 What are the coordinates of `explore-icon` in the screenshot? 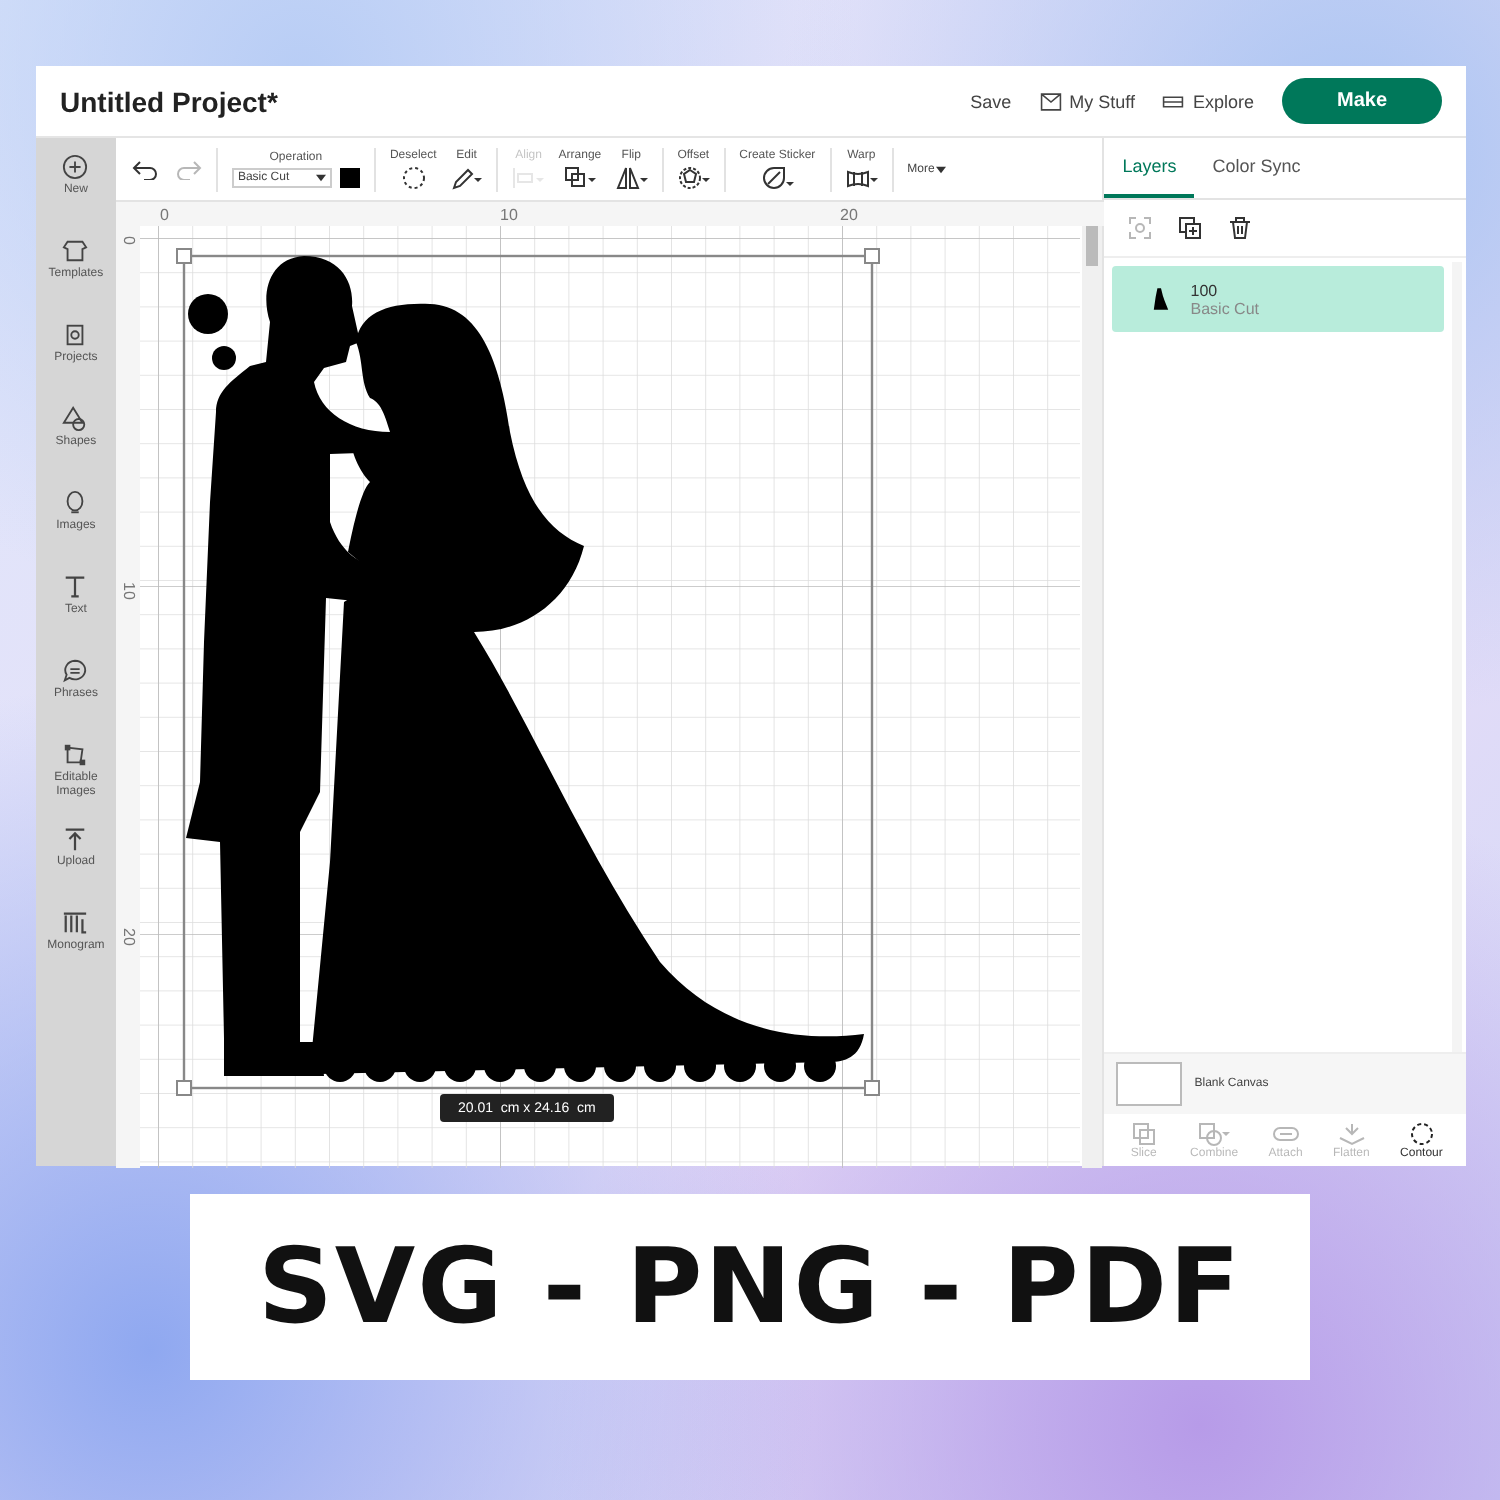 It's located at (1173, 101).